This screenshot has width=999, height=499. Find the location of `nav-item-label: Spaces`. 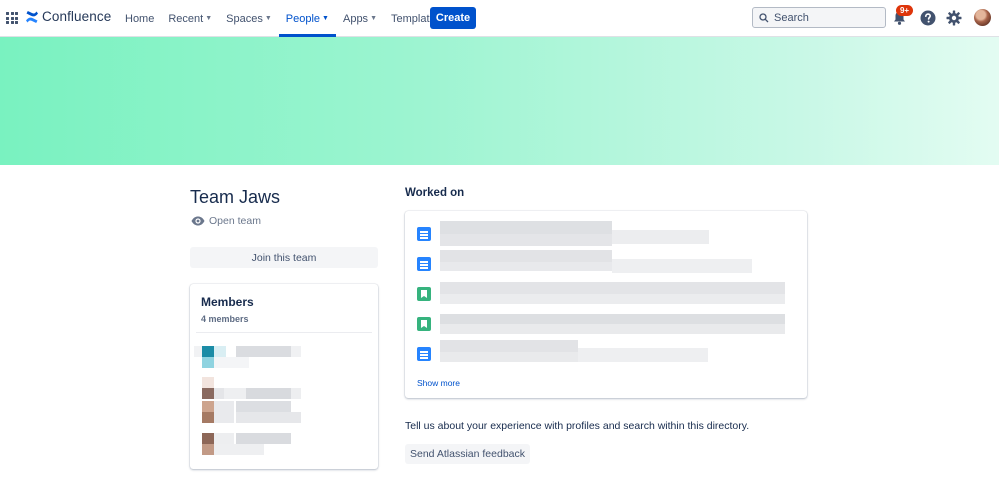

nav-item-label: Spaces is located at coordinates (244, 18).